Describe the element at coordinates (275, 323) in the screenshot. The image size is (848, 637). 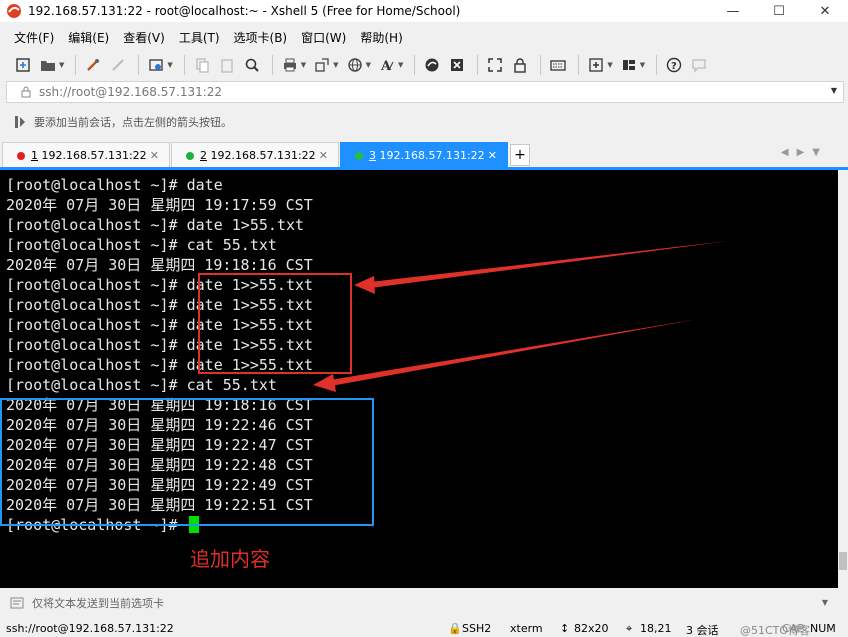
I see `highlight-box-append-commands` at that location.